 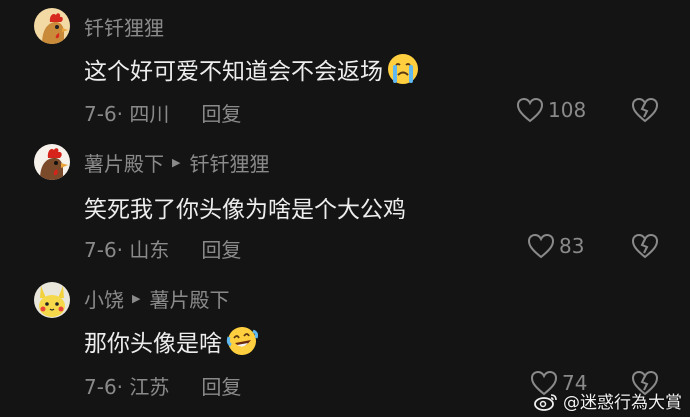 I want to click on crying-face-icon, so click(x=403, y=69).